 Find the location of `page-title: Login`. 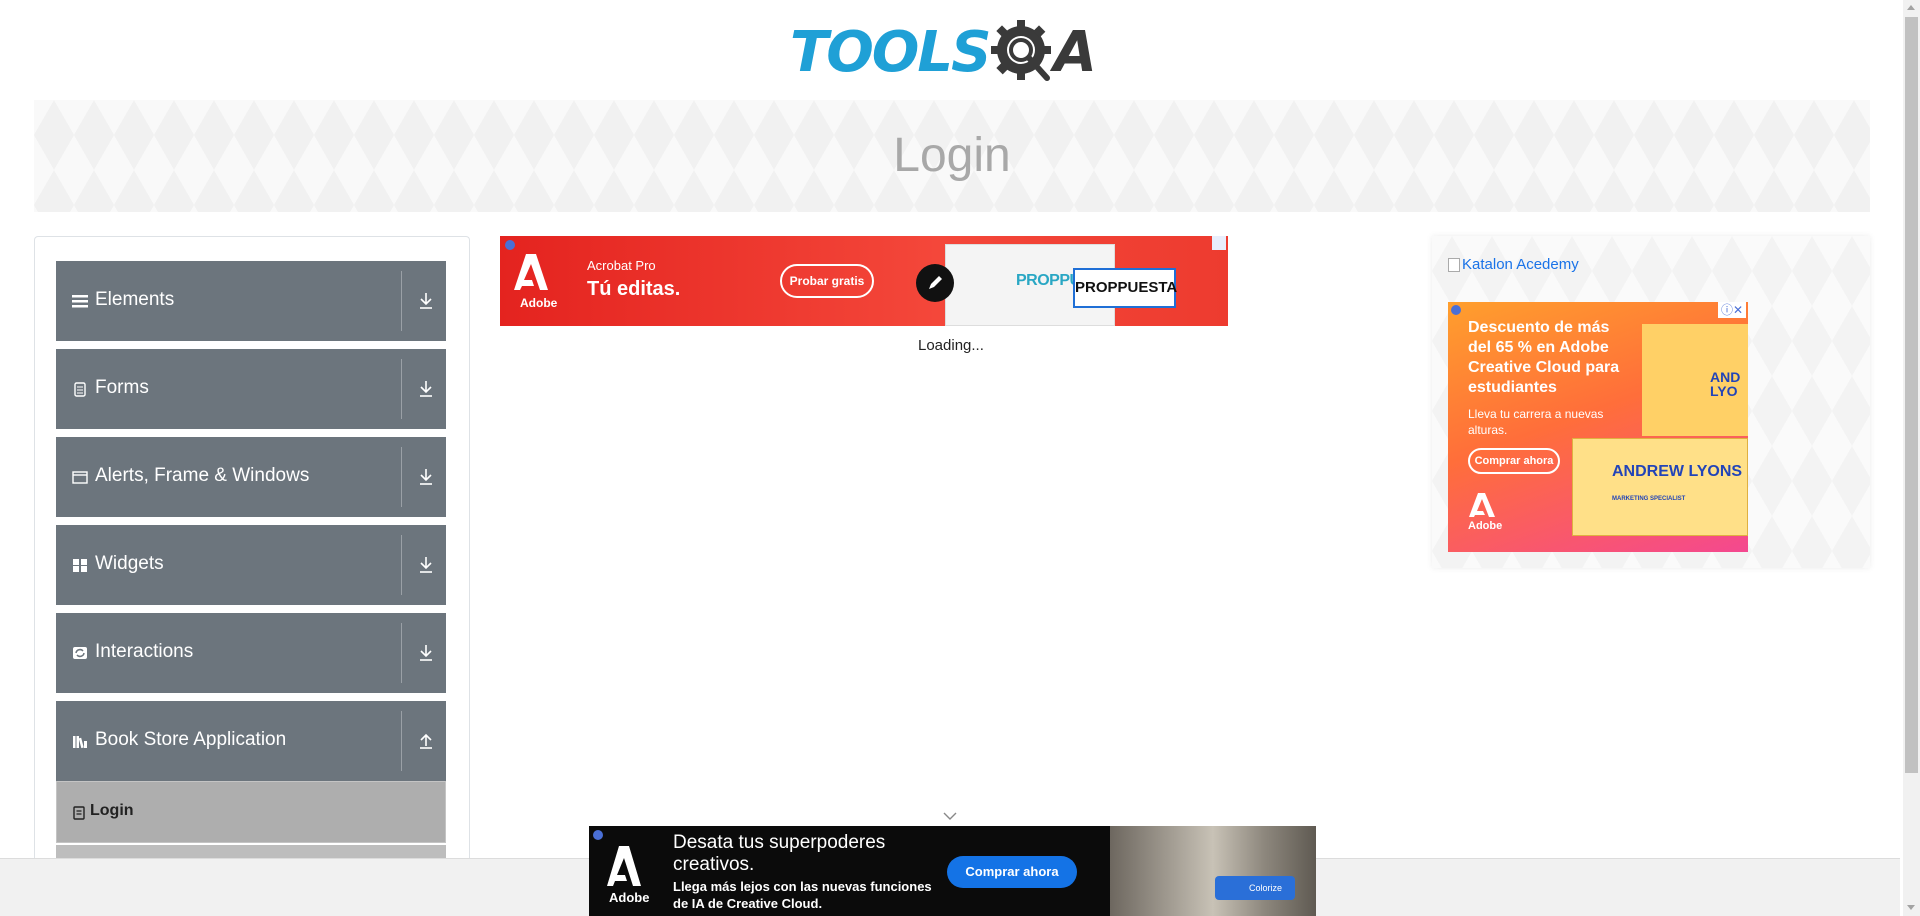

page-title: Login is located at coordinates (952, 155).